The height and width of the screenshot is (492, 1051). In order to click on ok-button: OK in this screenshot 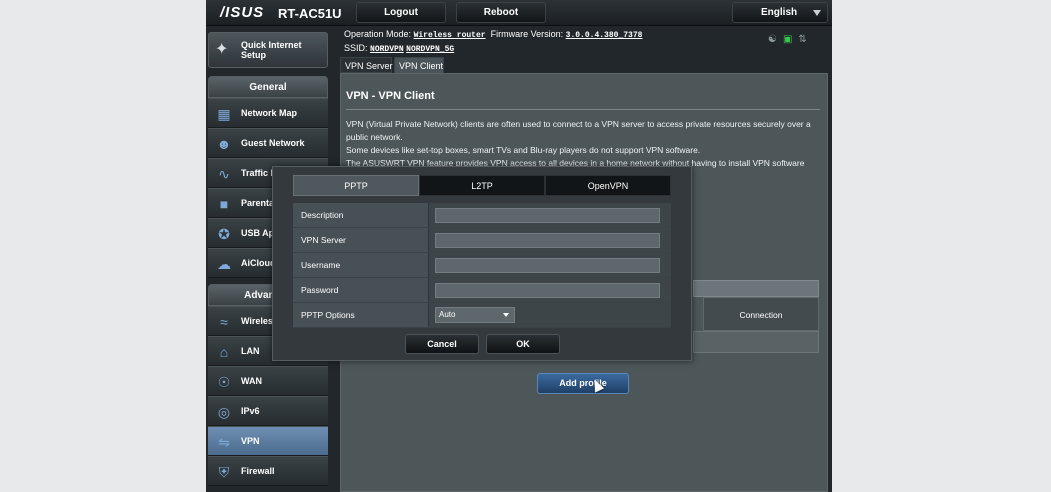, I will do `click(523, 344)`.